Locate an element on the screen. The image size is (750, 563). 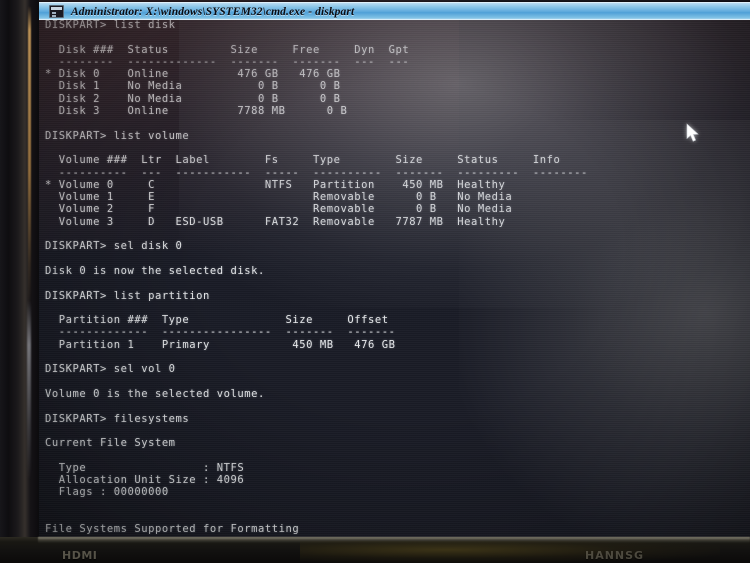
console-line: DISKPART> filesystems is located at coordinates (117, 418).